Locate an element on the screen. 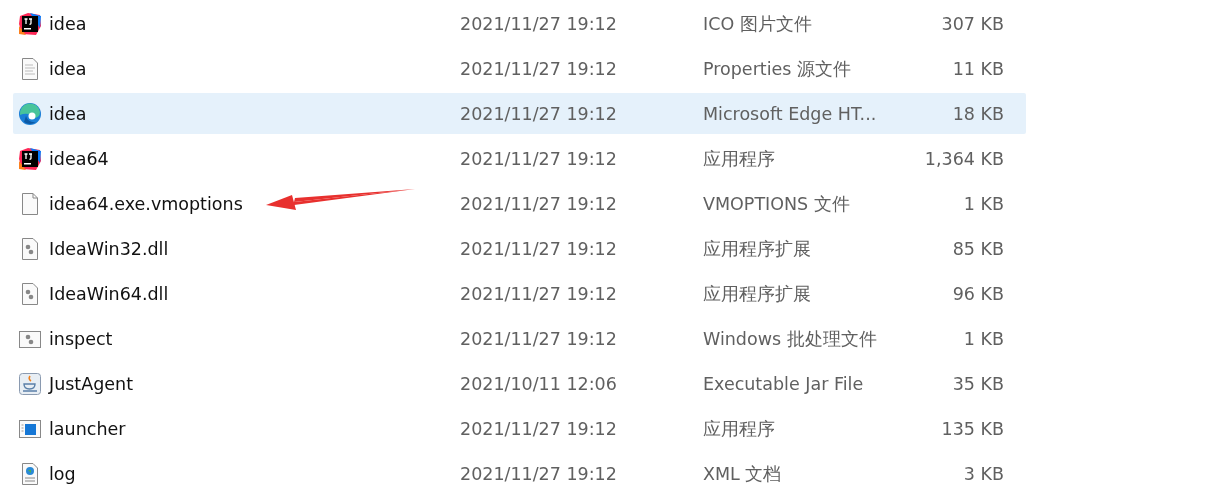 The height and width of the screenshot is (501, 1219). file-name: idea64.exe.vmoptions is located at coordinates (146, 203).